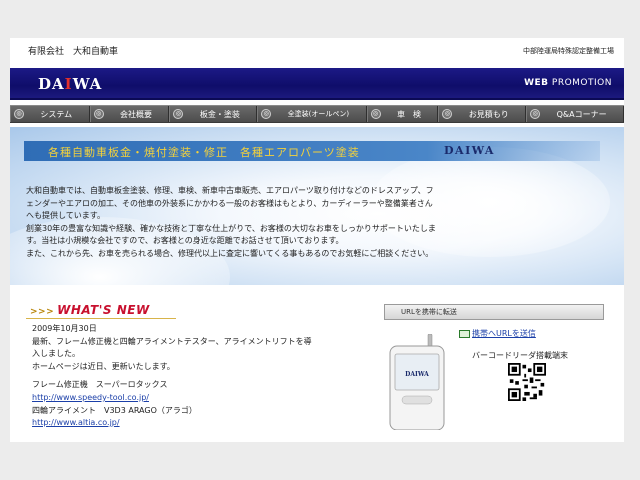 This screenshot has width=640, height=480. I want to click on url-transfer-button: URLを携帯に転送, so click(494, 312).